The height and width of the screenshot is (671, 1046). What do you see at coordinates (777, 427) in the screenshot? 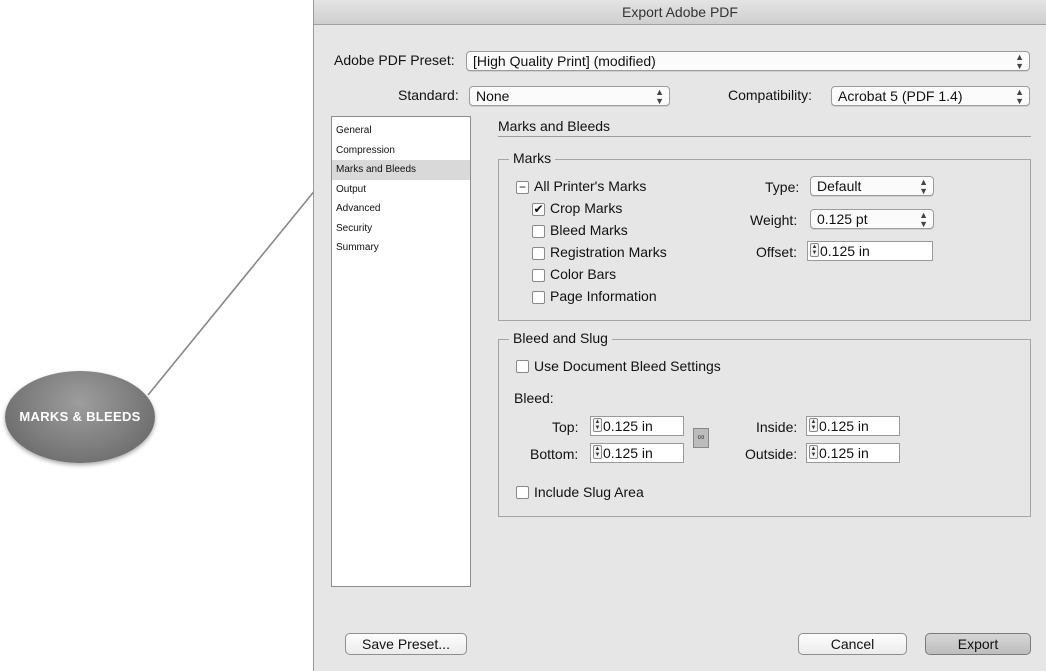
I see `bleed-inside-label: Inside:` at bounding box center [777, 427].